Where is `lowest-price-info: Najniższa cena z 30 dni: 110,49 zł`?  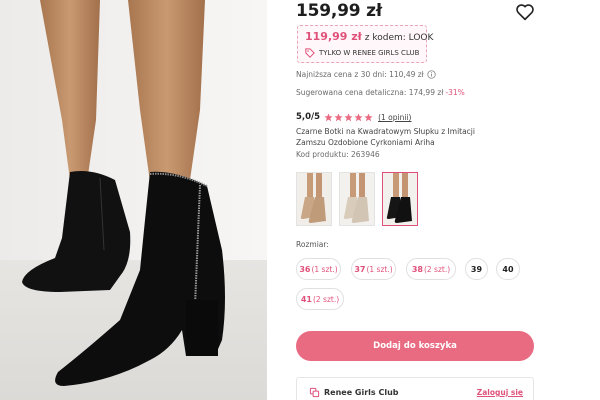
lowest-price-info: Najniższa cena z 30 dni: 110,49 zł is located at coordinates (366, 74).